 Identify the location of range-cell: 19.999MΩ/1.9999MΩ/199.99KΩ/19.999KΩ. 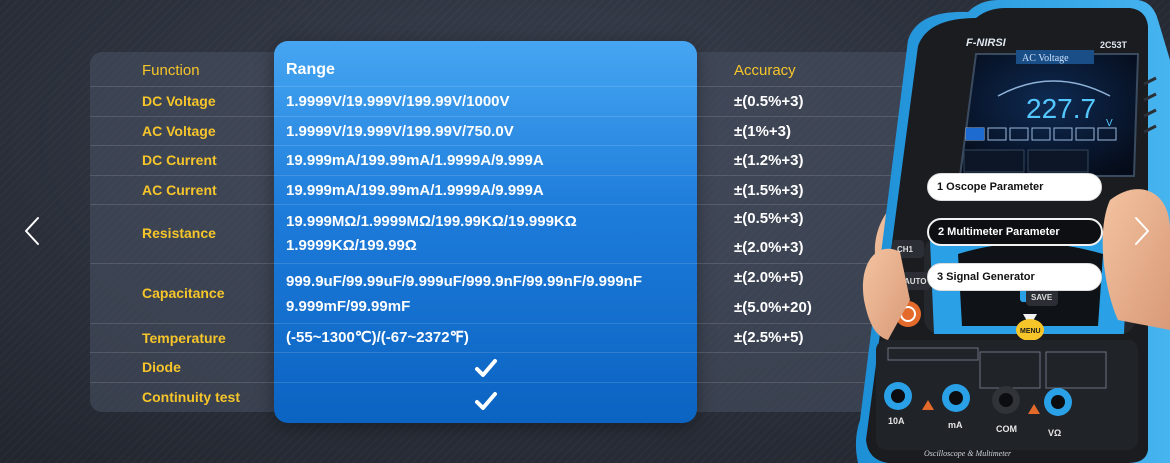
(431, 221).